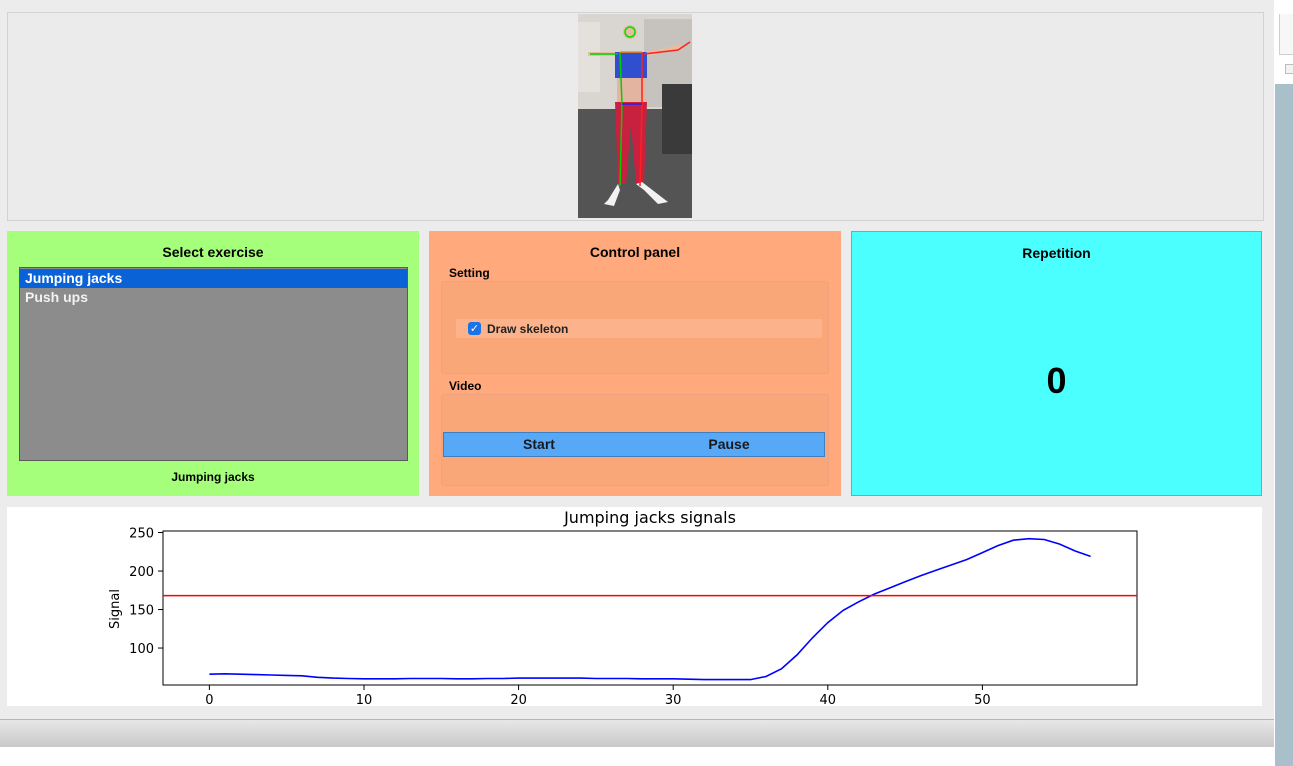 The image size is (1293, 766). I want to click on x-tick-label: 20, so click(518, 699).